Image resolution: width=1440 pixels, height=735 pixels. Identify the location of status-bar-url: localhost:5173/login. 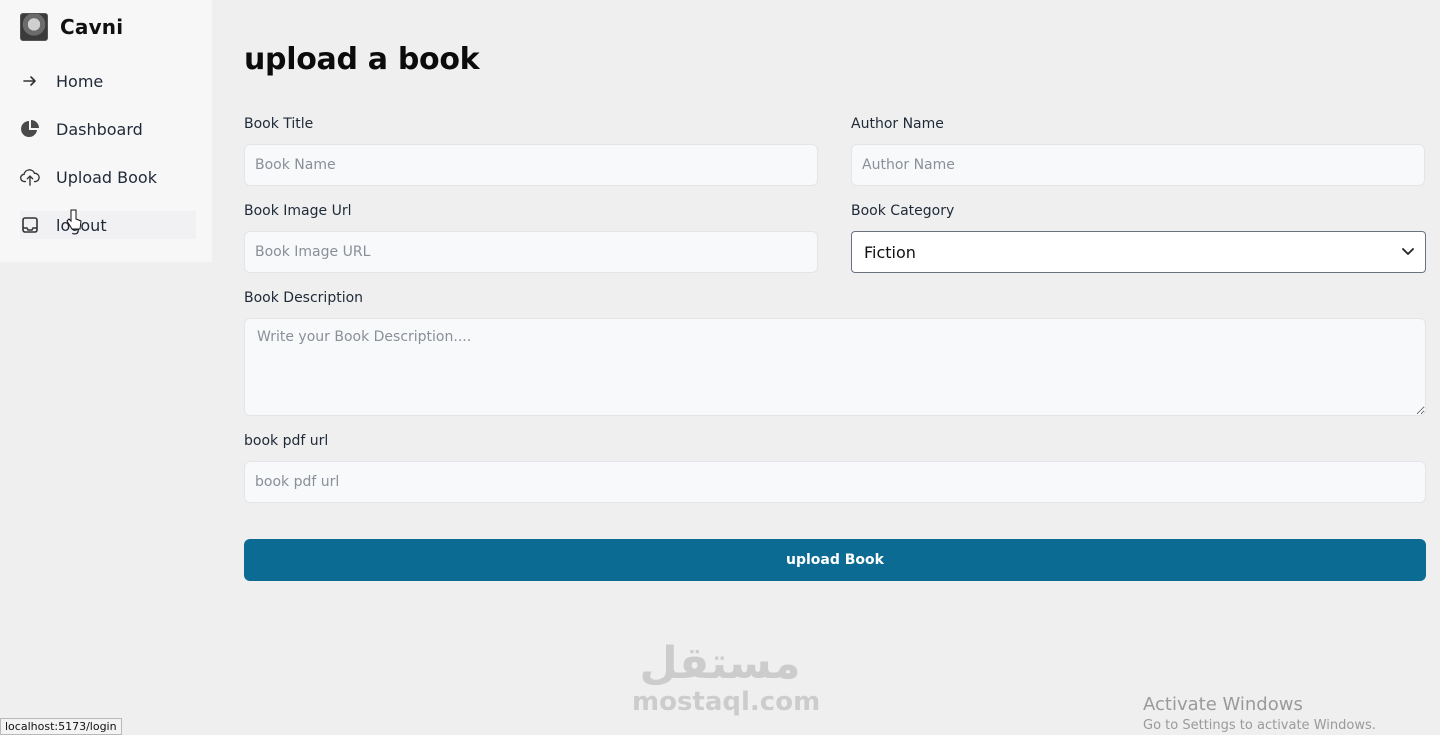
(61, 726).